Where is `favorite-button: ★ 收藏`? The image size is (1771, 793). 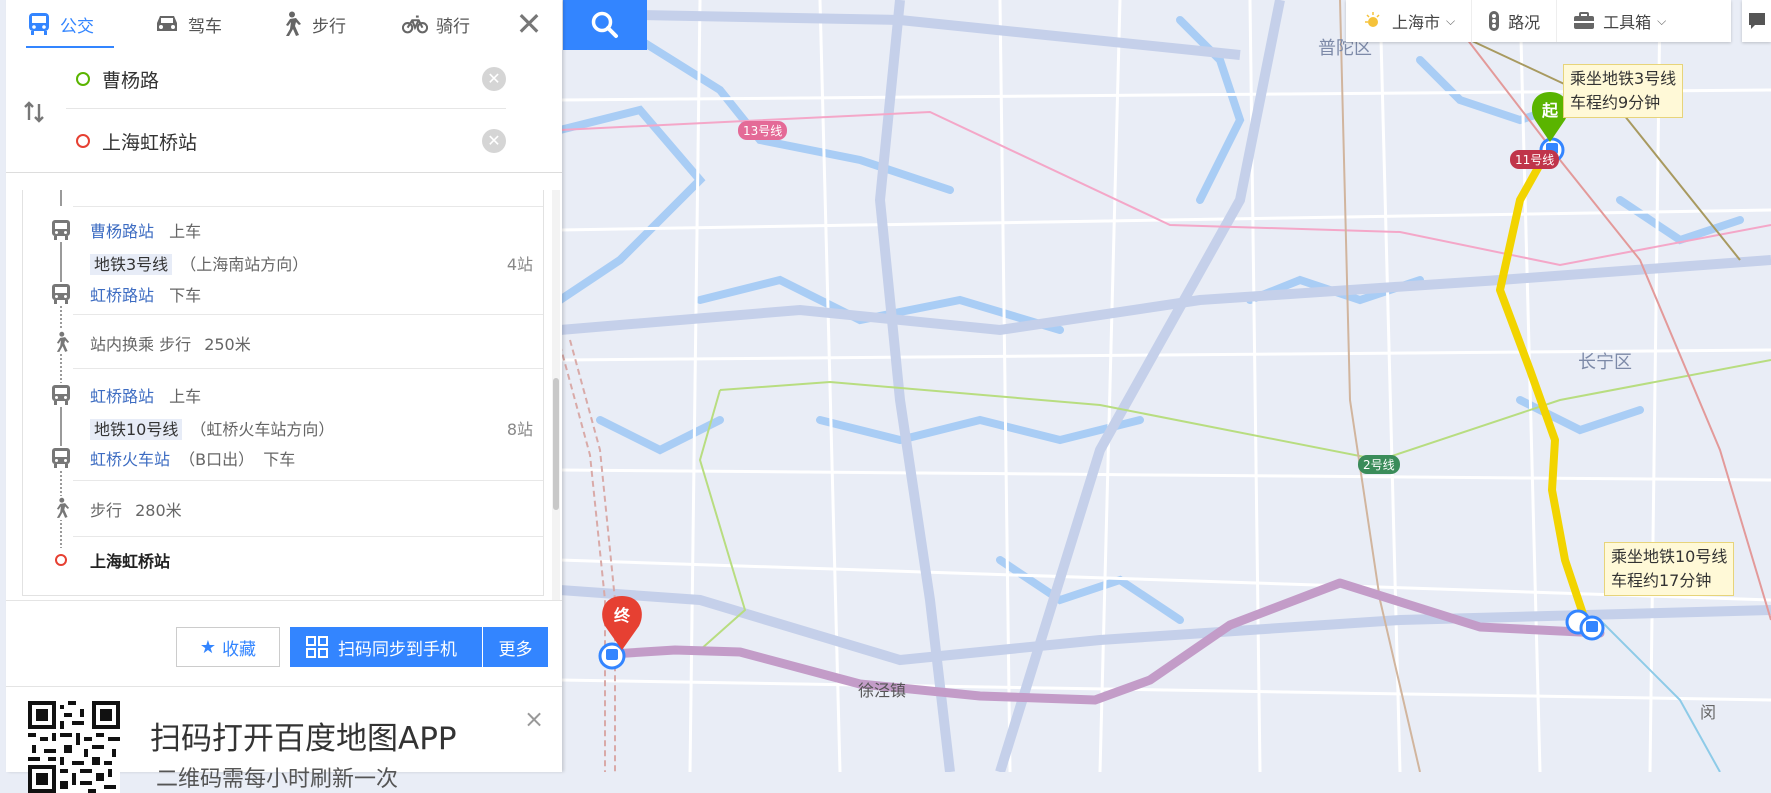 favorite-button: ★ 收藏 is located at coordinates (228, 647).